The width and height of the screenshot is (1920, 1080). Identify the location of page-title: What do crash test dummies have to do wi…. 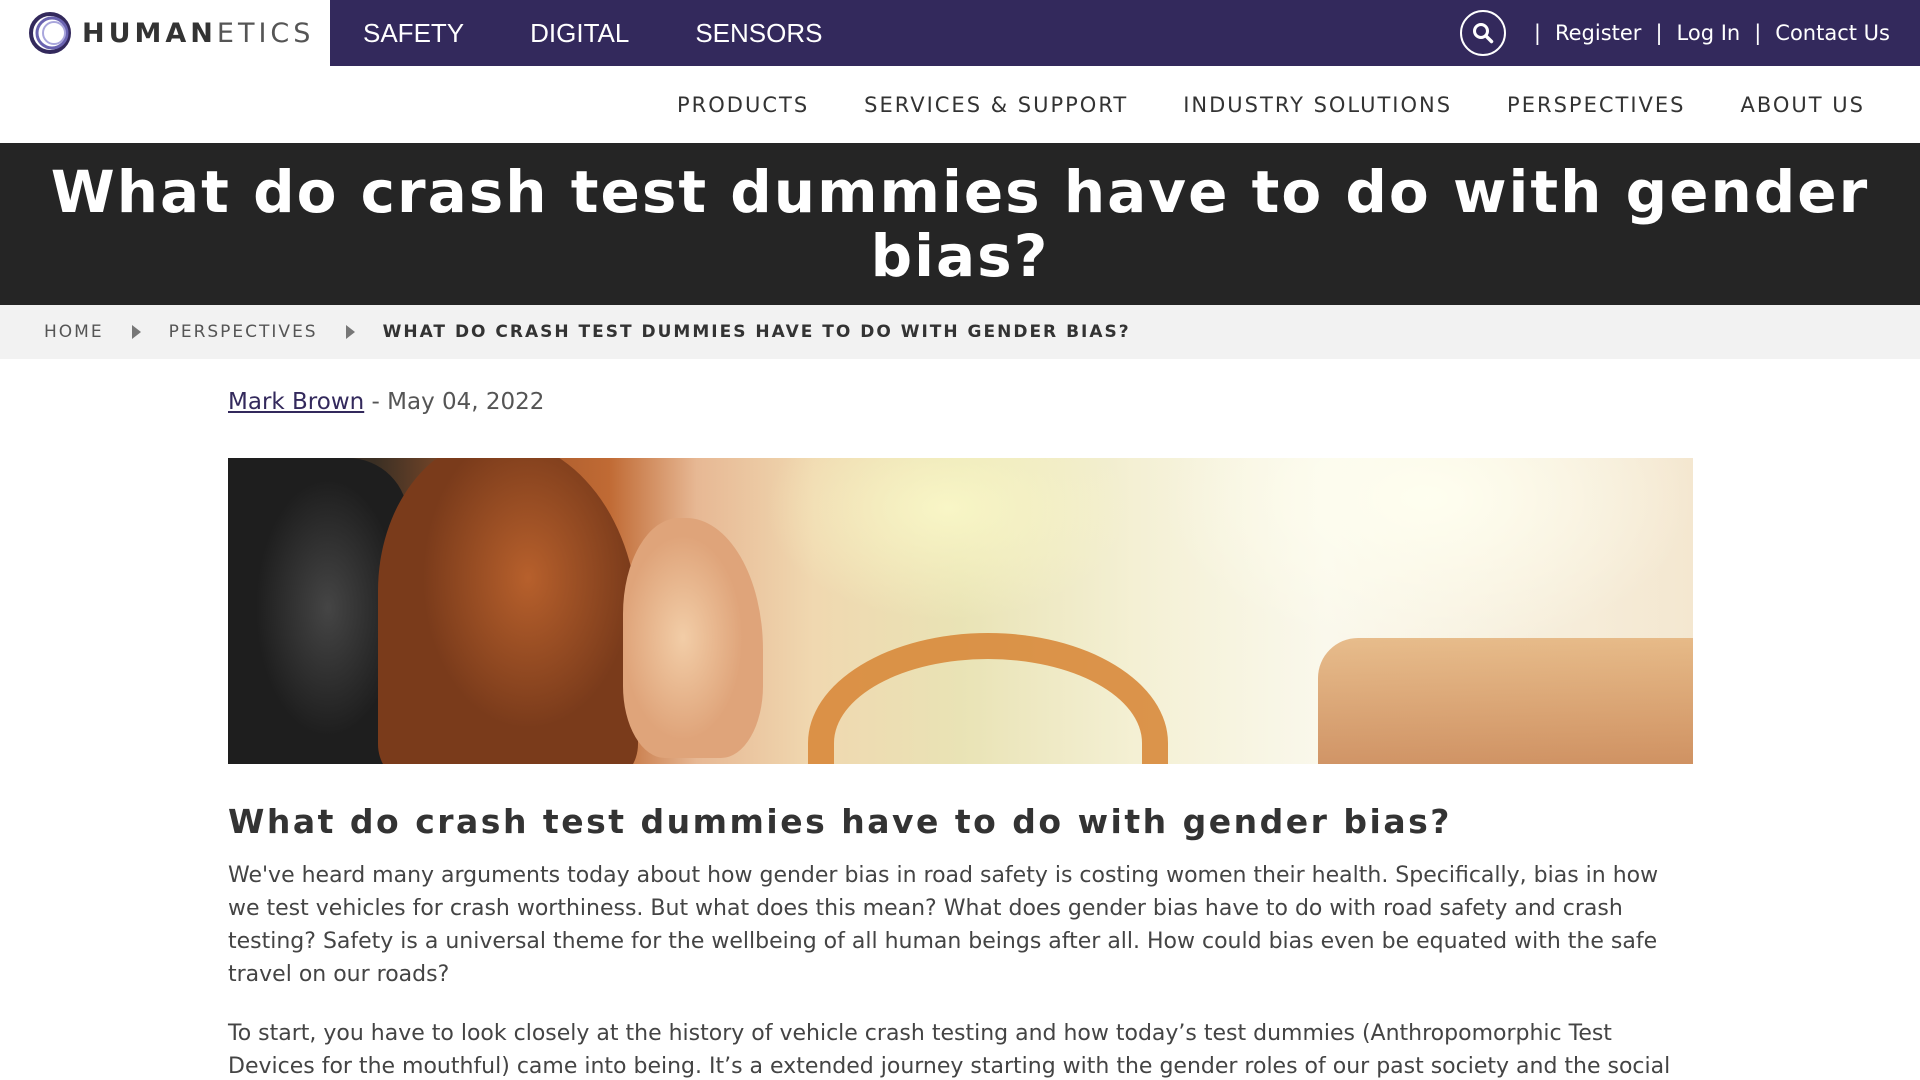
(960, 224).